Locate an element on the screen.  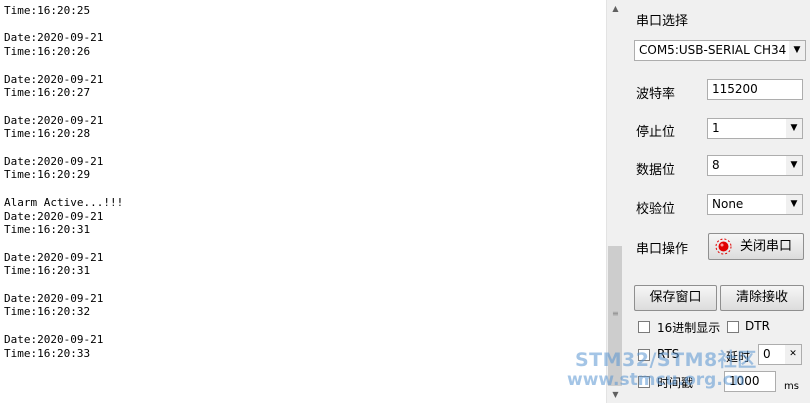
parity-label: 校验位 is located at coordinates (656, 209).